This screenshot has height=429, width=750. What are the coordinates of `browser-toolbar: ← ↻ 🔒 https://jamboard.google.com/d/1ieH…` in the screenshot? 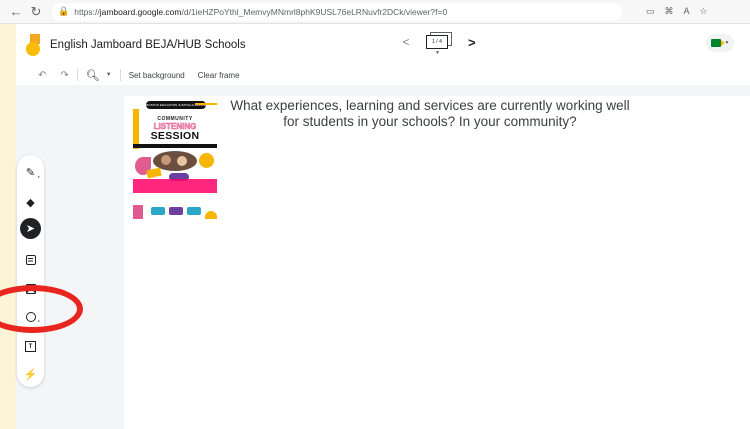 It's located at (375, 12).